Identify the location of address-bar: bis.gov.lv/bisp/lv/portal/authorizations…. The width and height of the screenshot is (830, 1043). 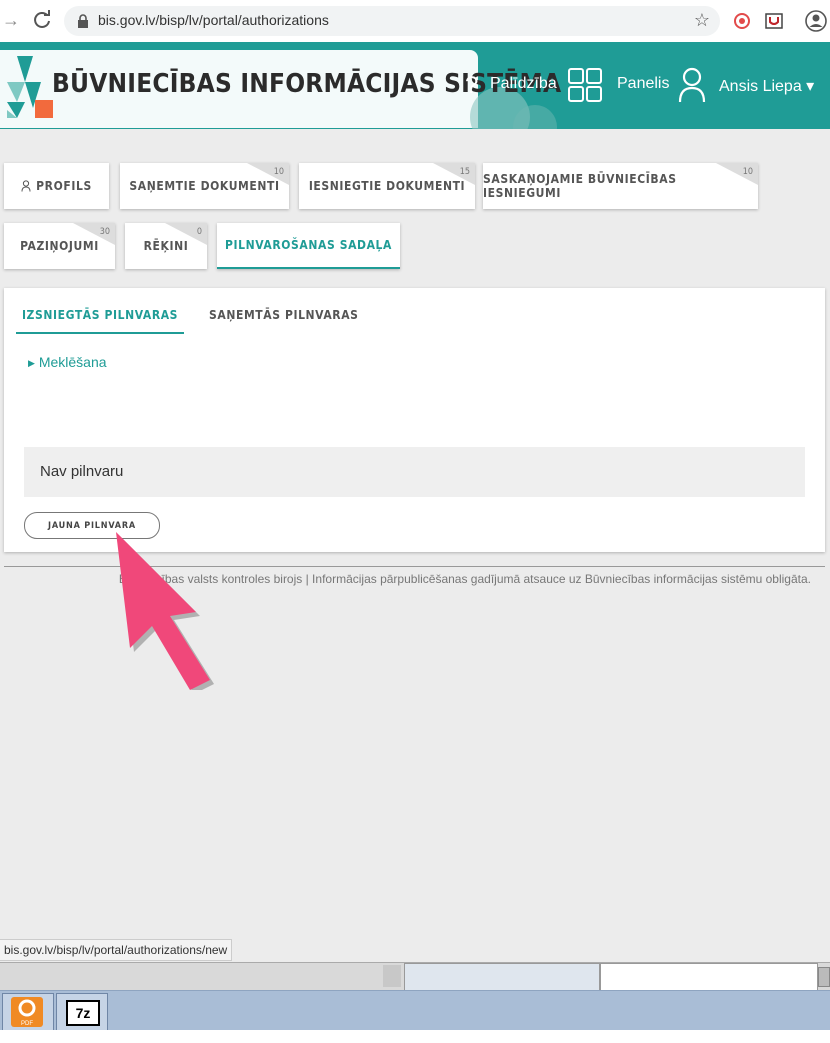
(392, 21).